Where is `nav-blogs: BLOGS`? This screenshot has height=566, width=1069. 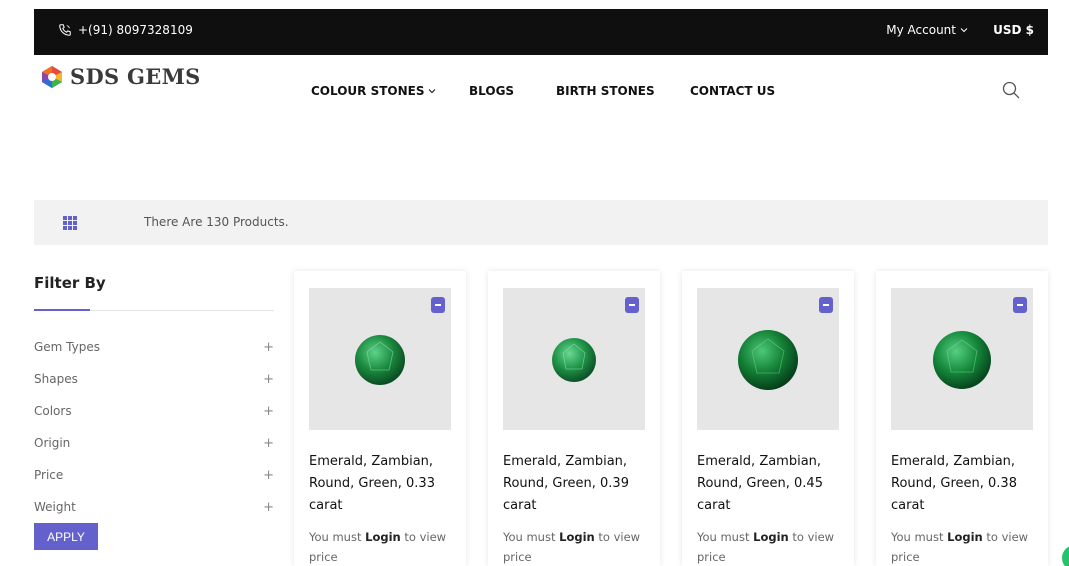 nav-blogs: BLOGS is located at coordinates (491, 91).